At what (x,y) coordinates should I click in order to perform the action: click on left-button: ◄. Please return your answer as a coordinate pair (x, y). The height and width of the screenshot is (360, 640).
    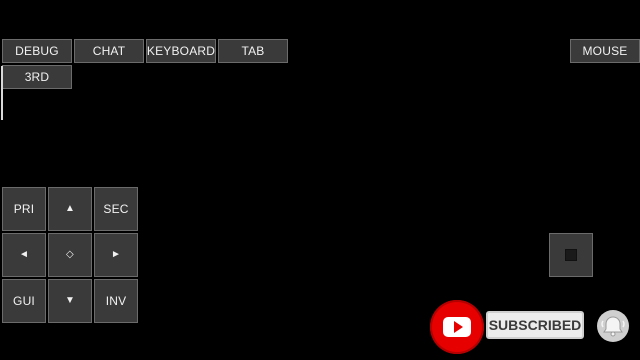
    Looking at the image, I should click on (24, 255).